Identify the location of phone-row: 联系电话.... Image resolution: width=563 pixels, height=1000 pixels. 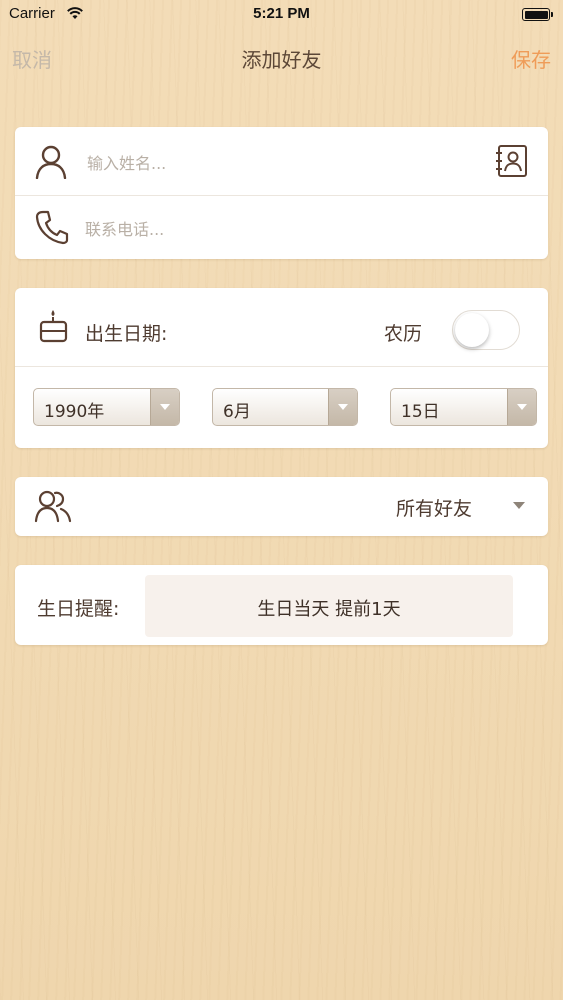
(281, 227).